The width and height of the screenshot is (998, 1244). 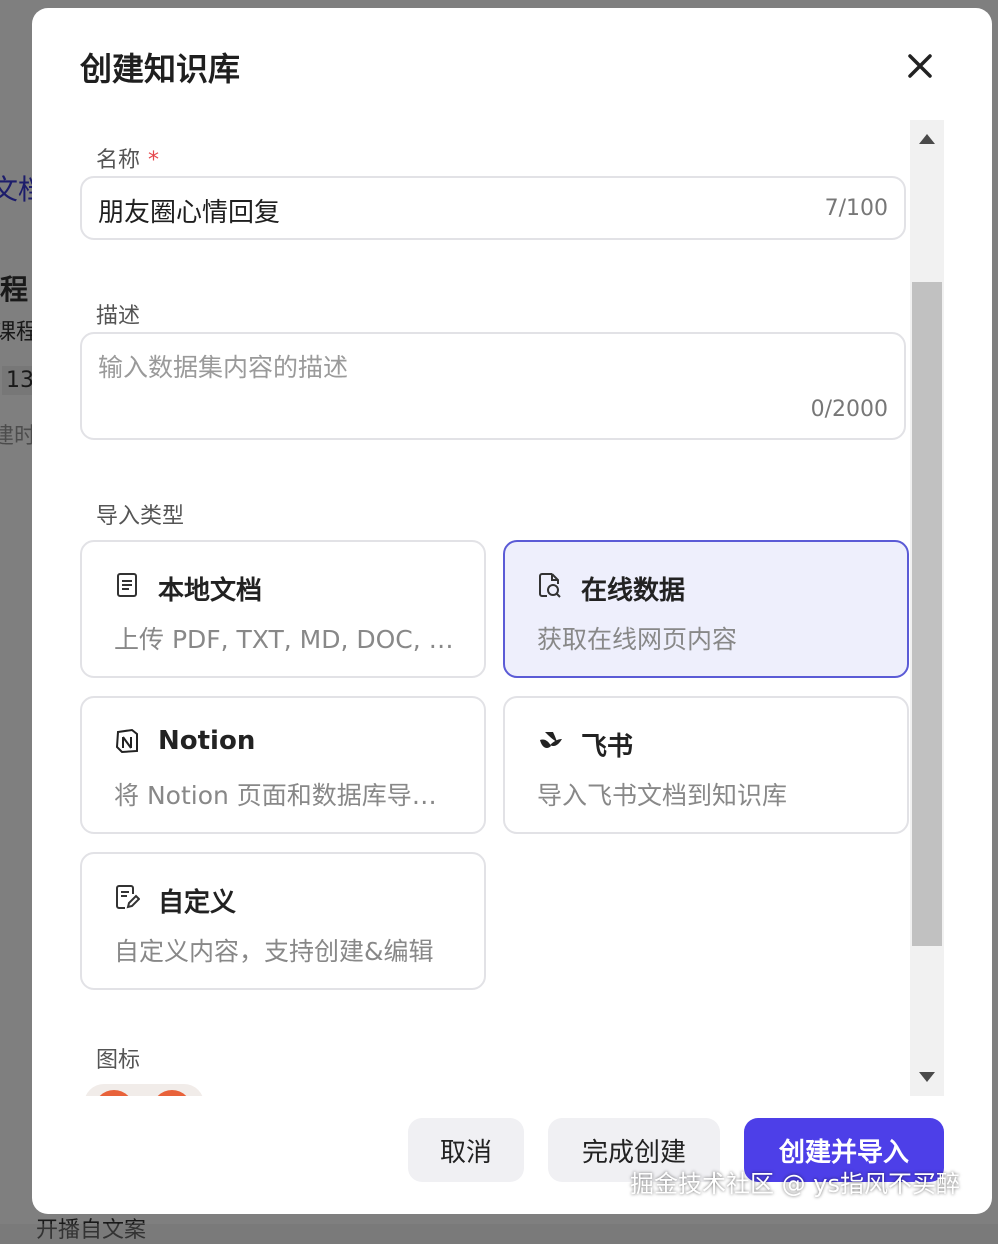 I want to click on description-char-counter: 0/2000, so click(x=849, y=409).